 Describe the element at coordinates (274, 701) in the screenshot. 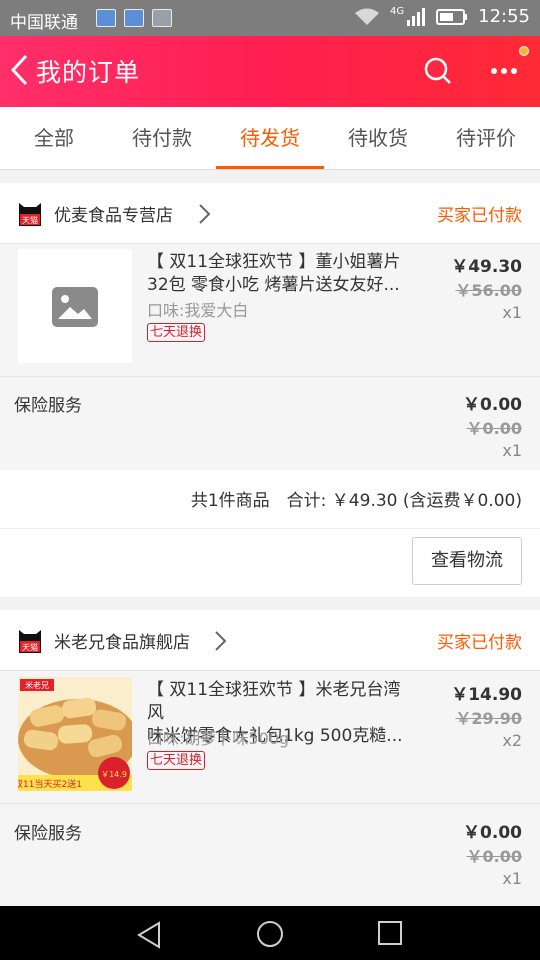

I see `product-title-line: 【 双11全球狂欢节 】米老兄台湾风` at that location.